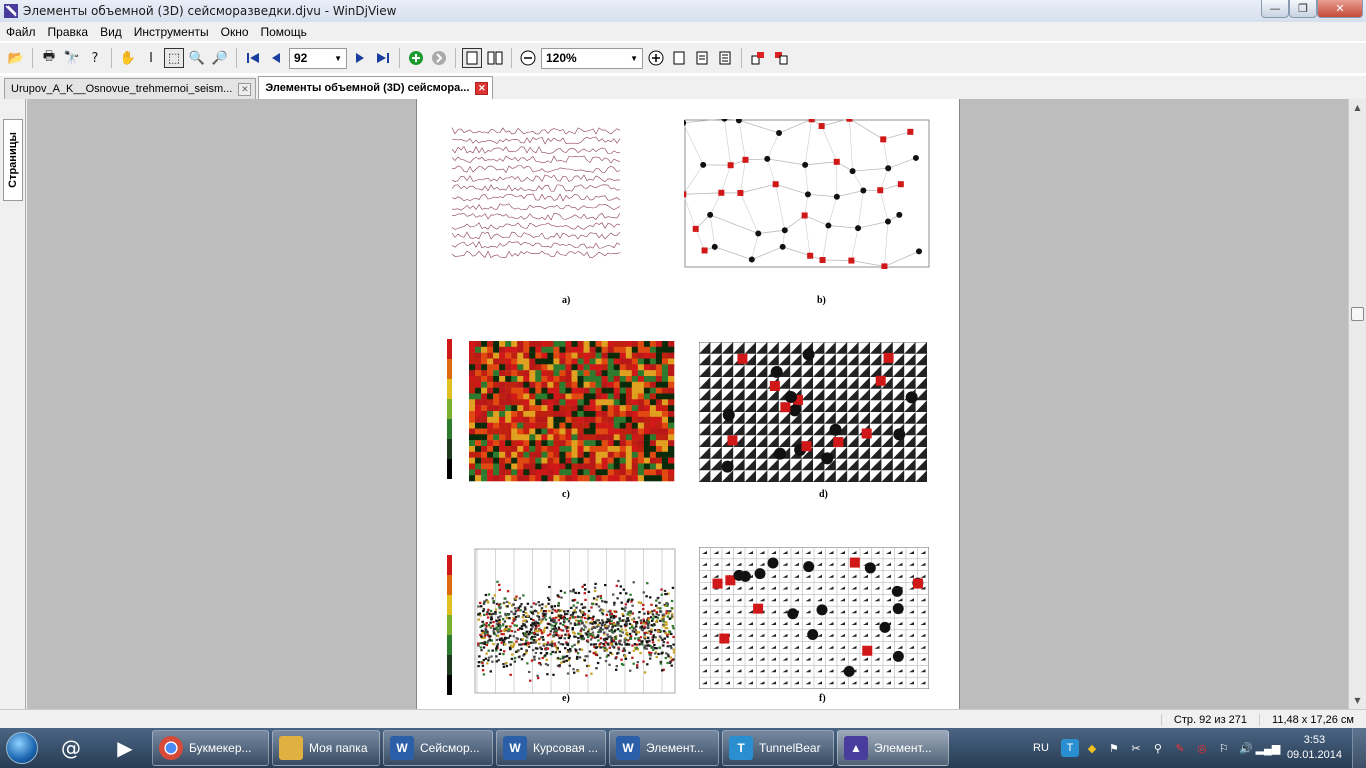 Image resolution: width=1366 pixels, height=768 pixels. Describe the element at coordinates (49, 58) in the screenshot. I see `print-icon: 🖶` at that location.